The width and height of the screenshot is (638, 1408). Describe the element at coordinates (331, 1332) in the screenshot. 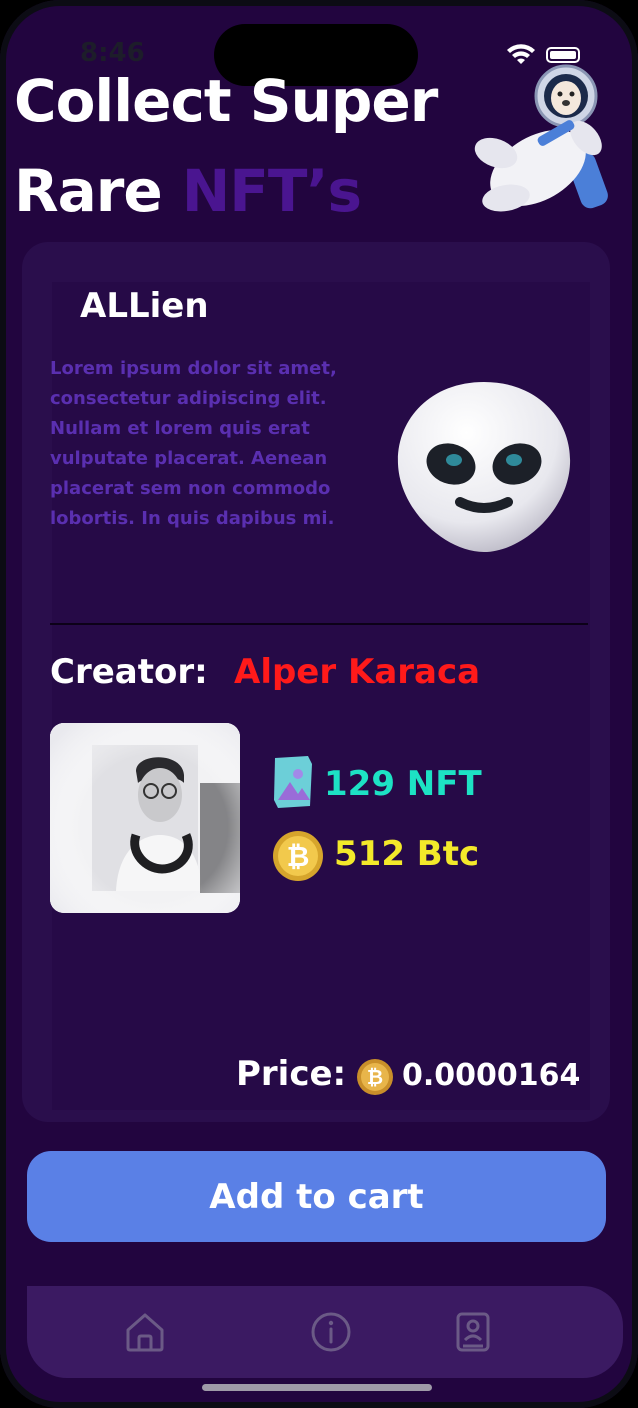

I see `info-icon` at that location.